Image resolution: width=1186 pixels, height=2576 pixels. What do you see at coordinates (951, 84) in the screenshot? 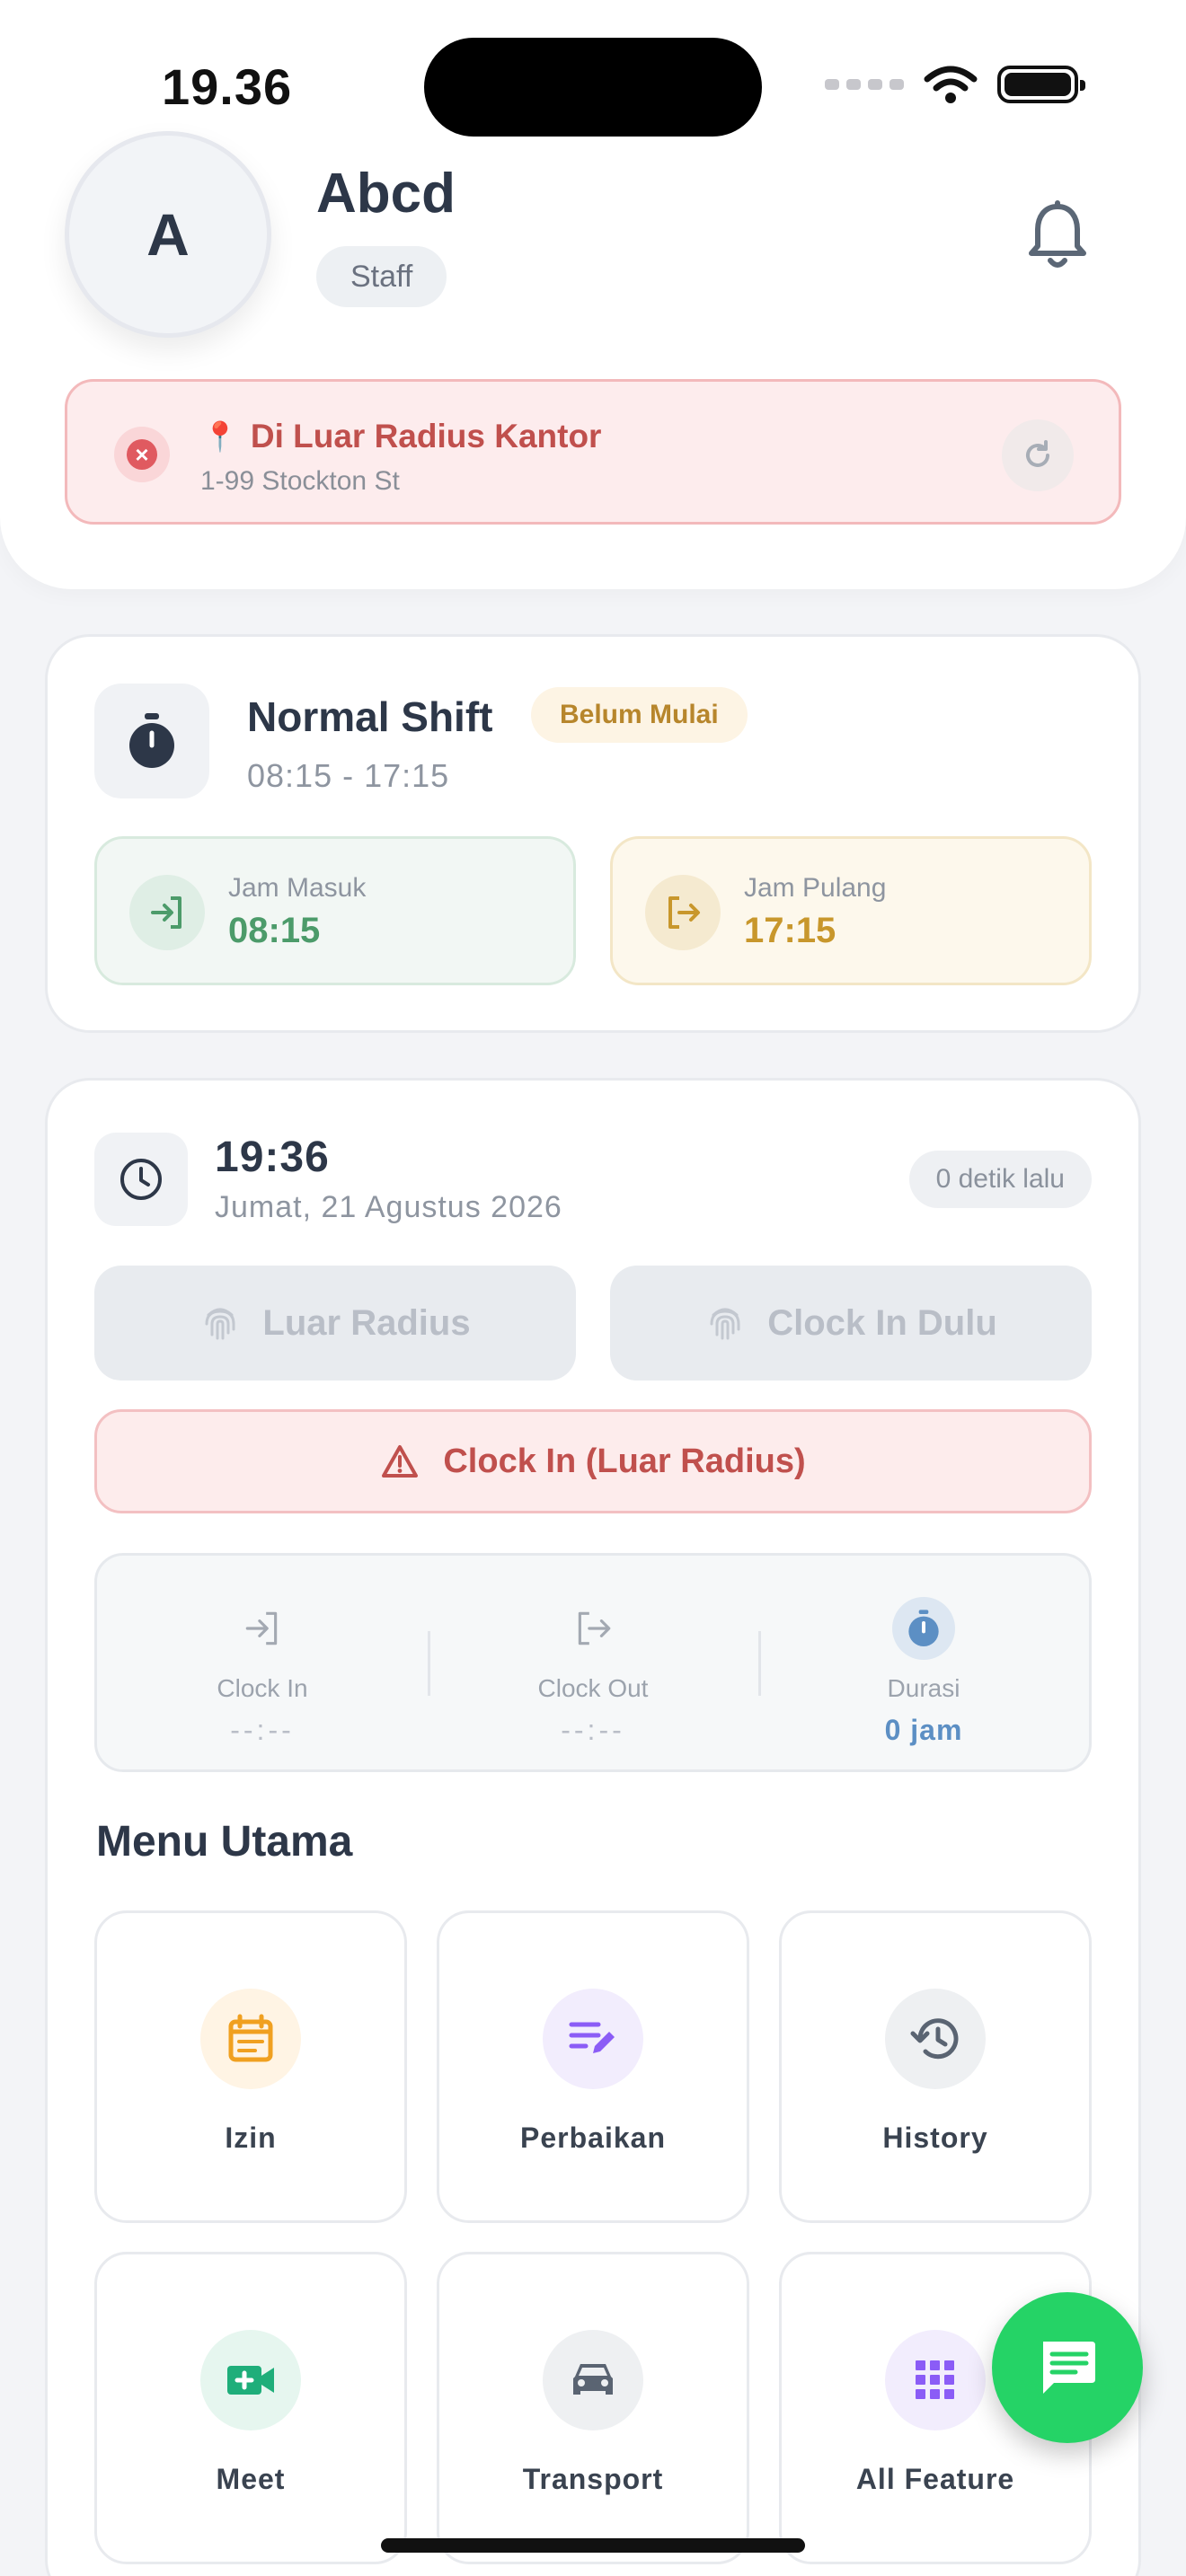
I see `wifi-icon` at bounding box center [951, 84].